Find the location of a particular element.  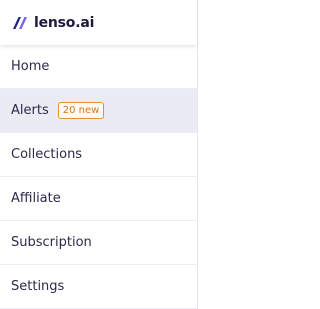

sidebar-item-label: Subscription is located at coordinates (51, 242).